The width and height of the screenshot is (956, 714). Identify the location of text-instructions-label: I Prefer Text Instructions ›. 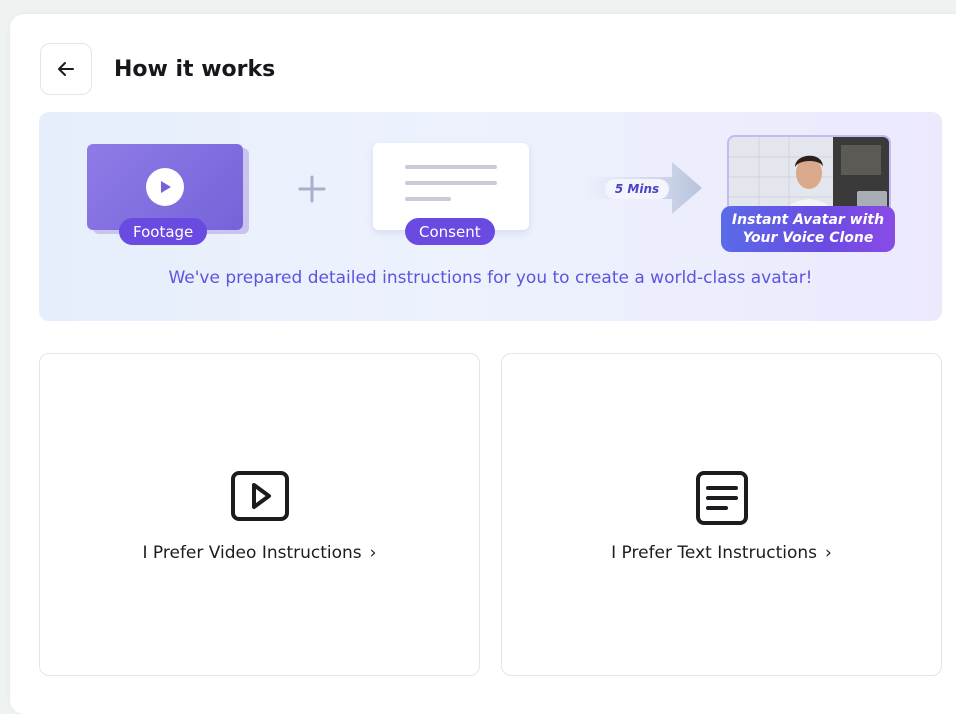
(721, 553).